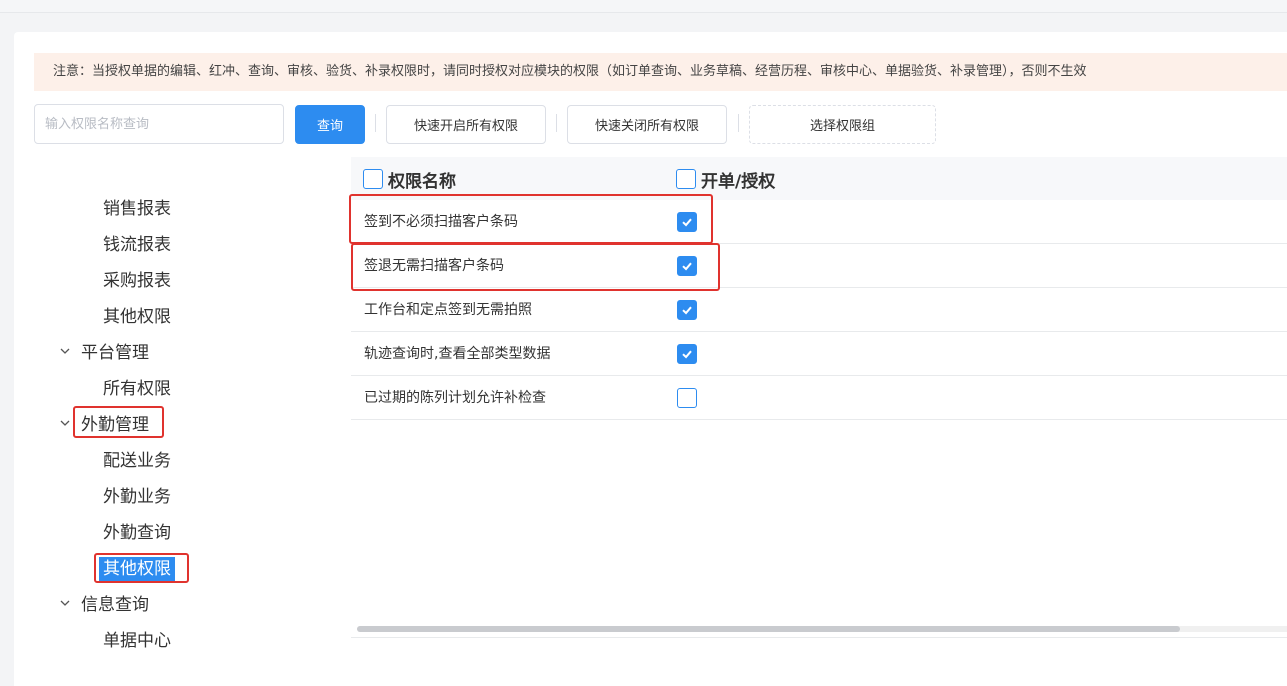 This screenshot has width=1287, height=686. What do you see at coordinates (819, 398) in the screenshot?
I see `table-row: 已过期的陈列计划允许补检查` at bounding box center [819, 398].